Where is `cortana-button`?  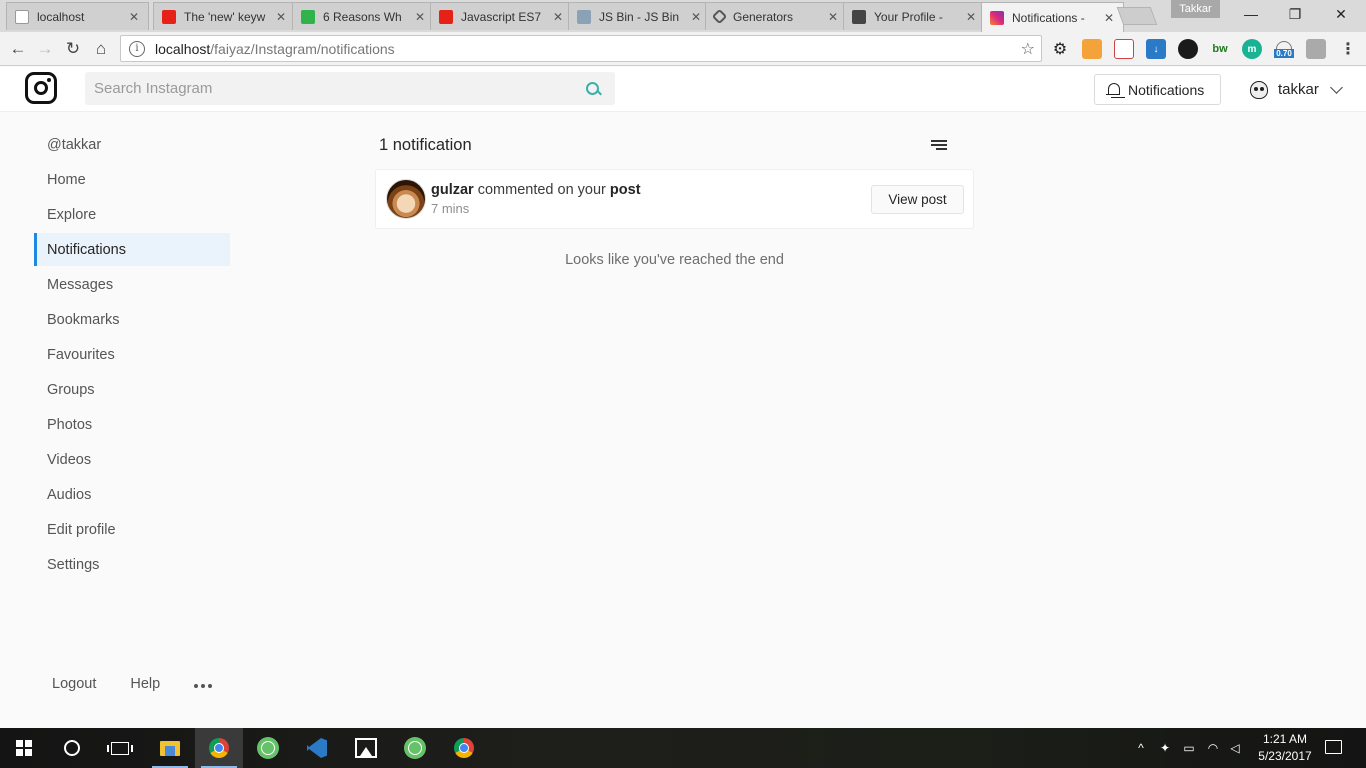
cortana-button is located at coordinates (72, 748).